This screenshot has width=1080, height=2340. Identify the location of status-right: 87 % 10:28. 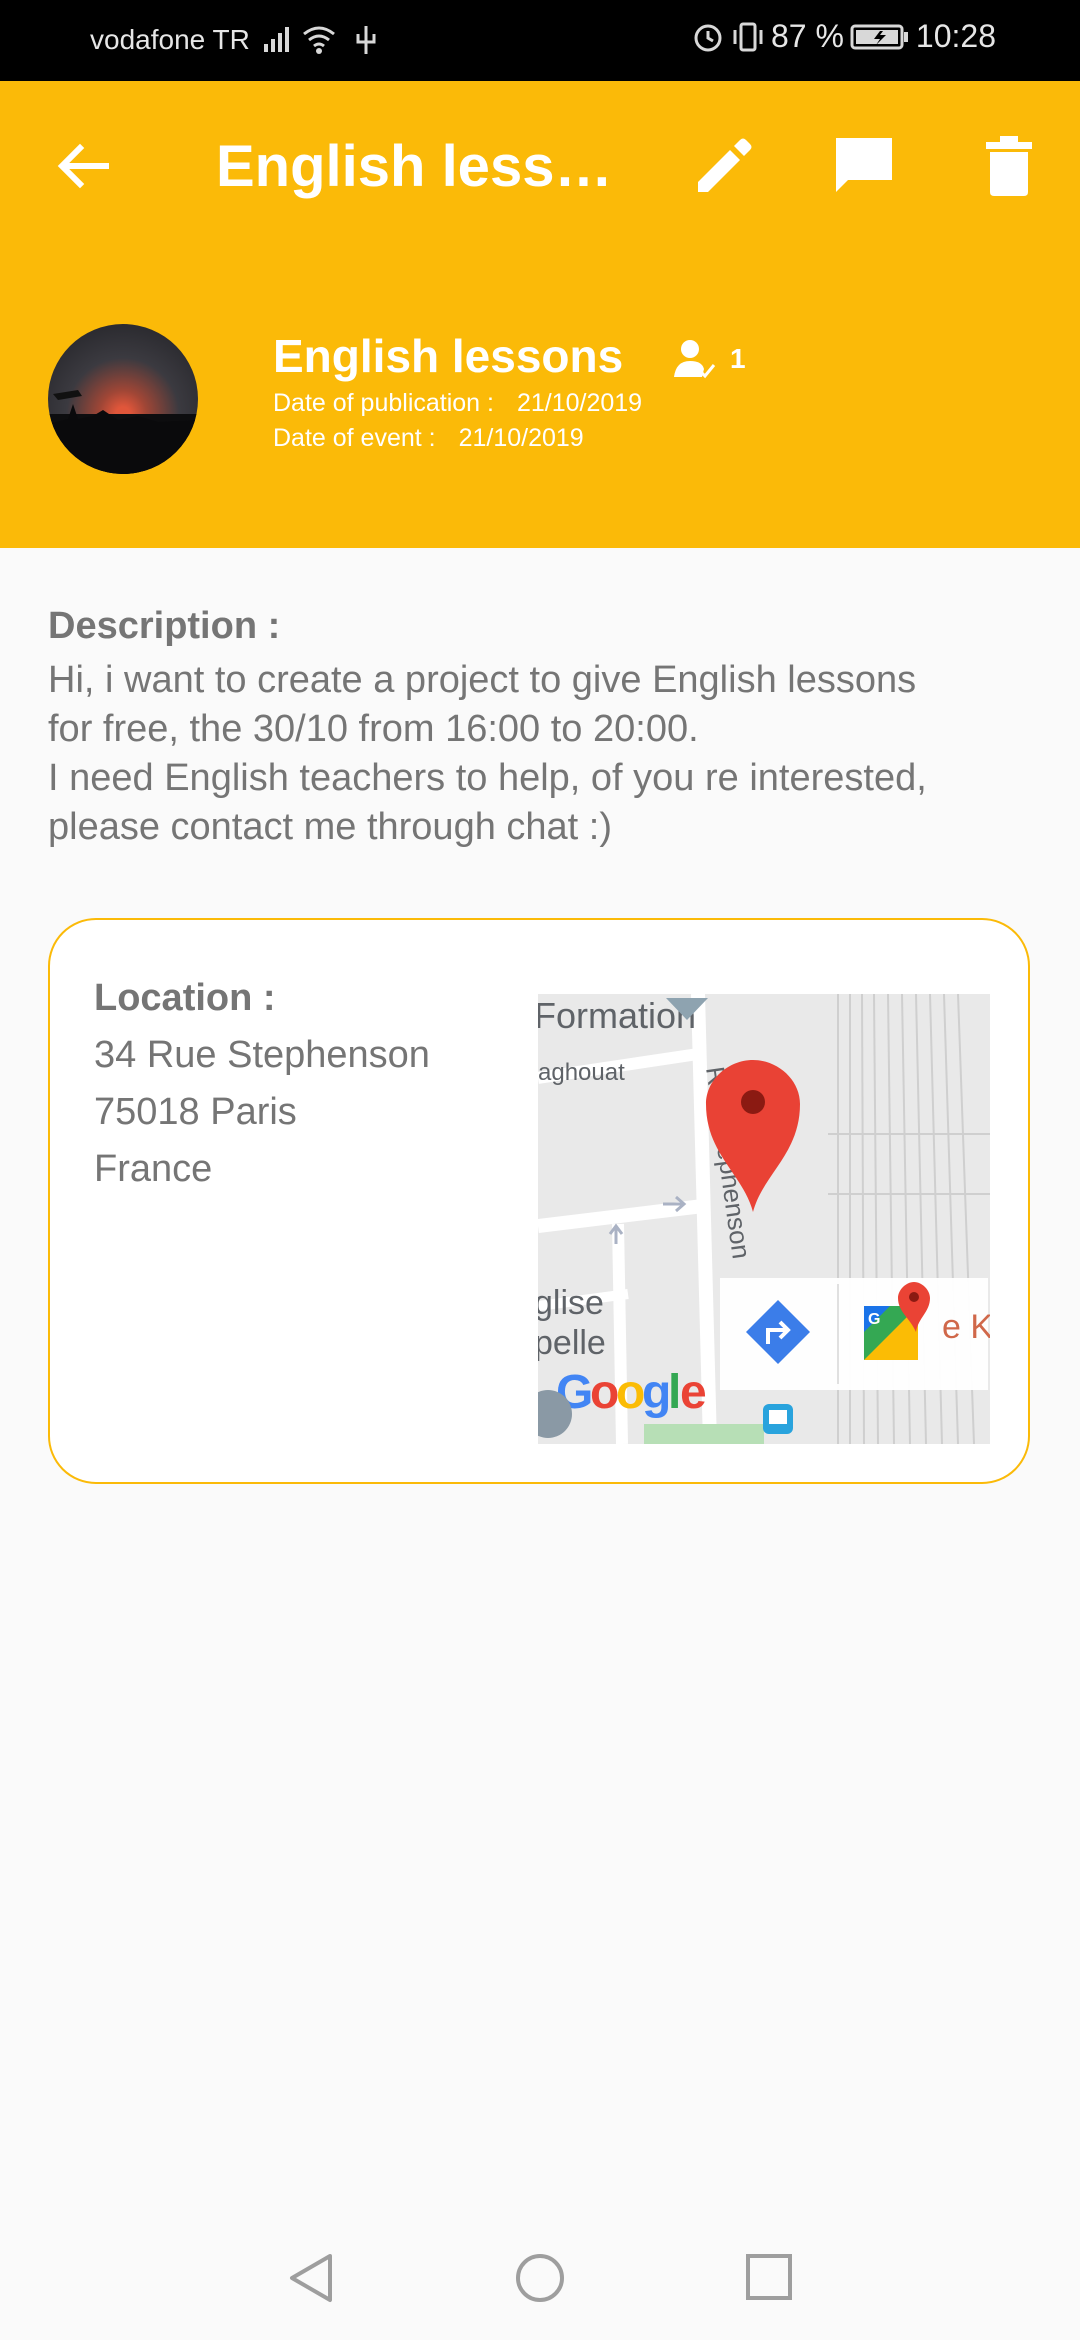
(843, 36).